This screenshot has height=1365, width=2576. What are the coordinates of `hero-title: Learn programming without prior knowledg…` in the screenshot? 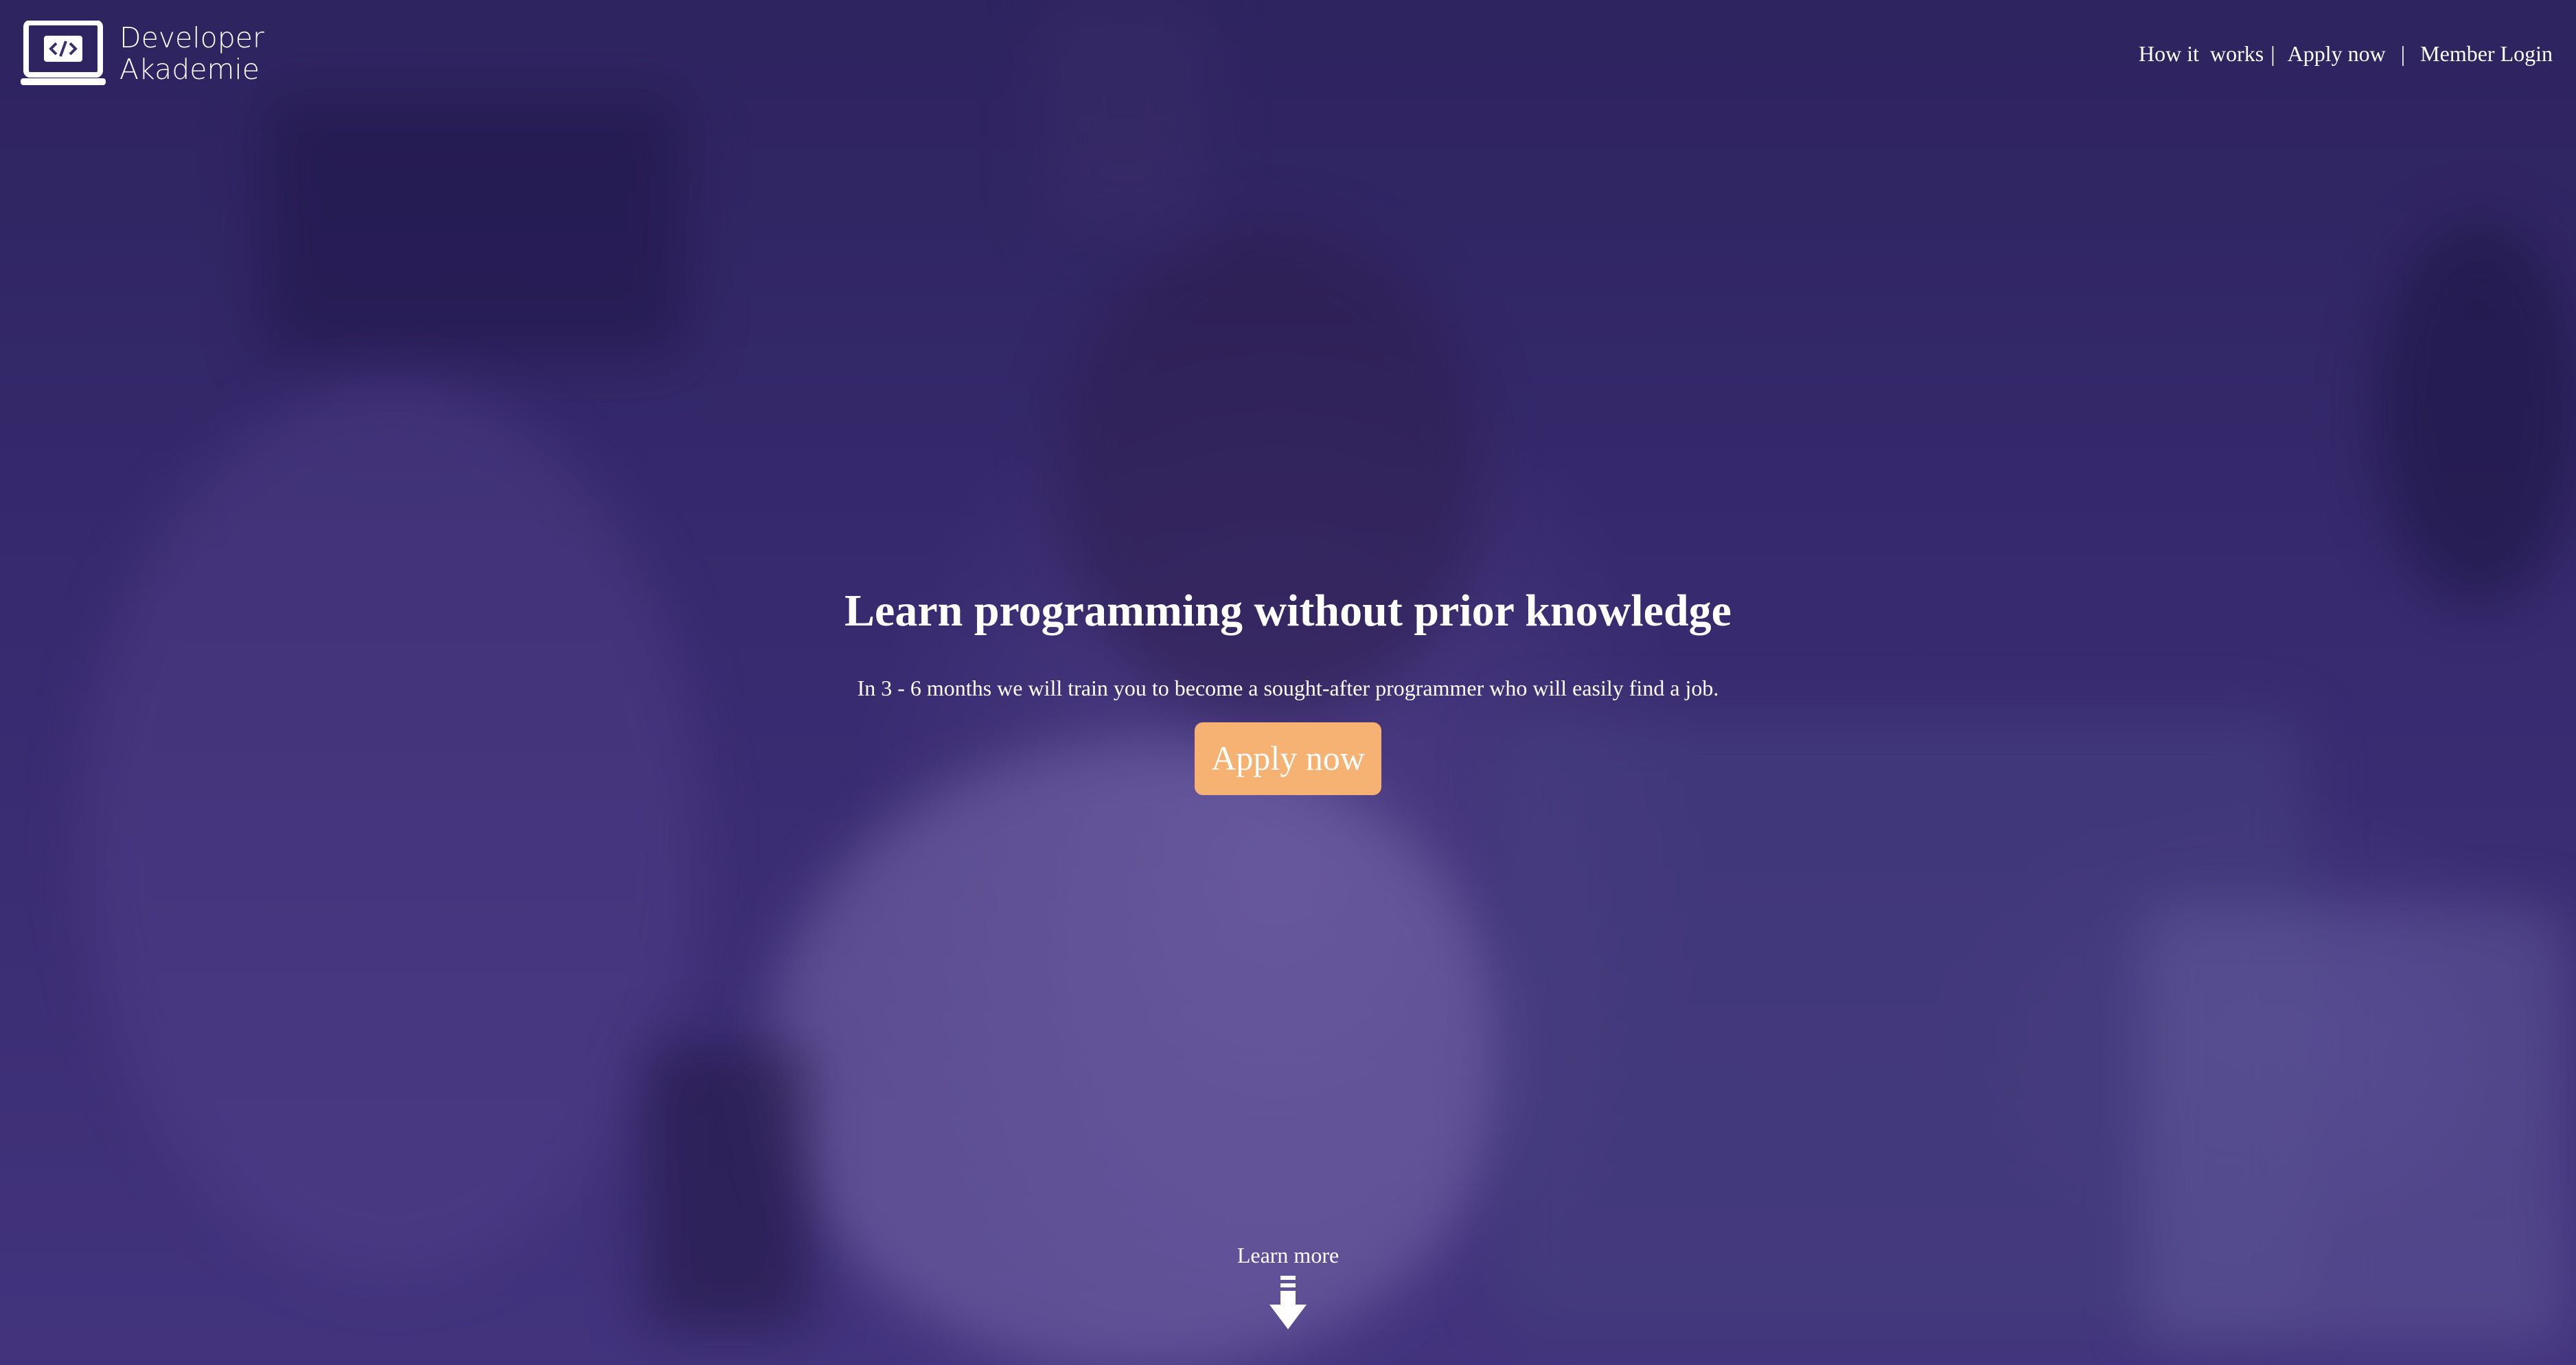 It's located at (1288, 611).